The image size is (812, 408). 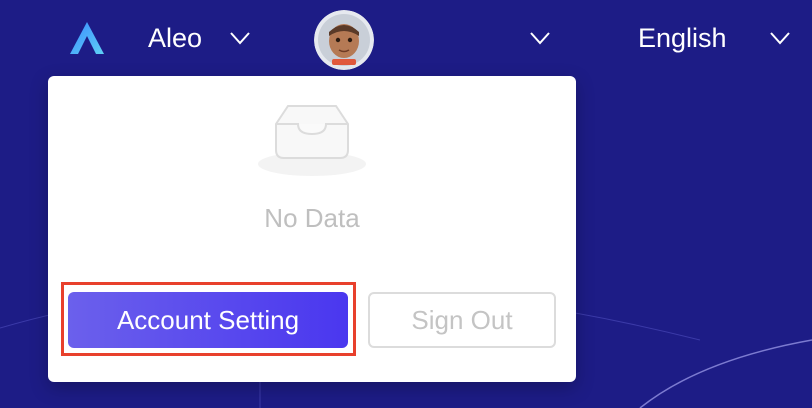 What do you see at coordinates (462, 320) in the screenshot?
I see `sign-out-button: Sign Out` at bounding box center [462, 320].